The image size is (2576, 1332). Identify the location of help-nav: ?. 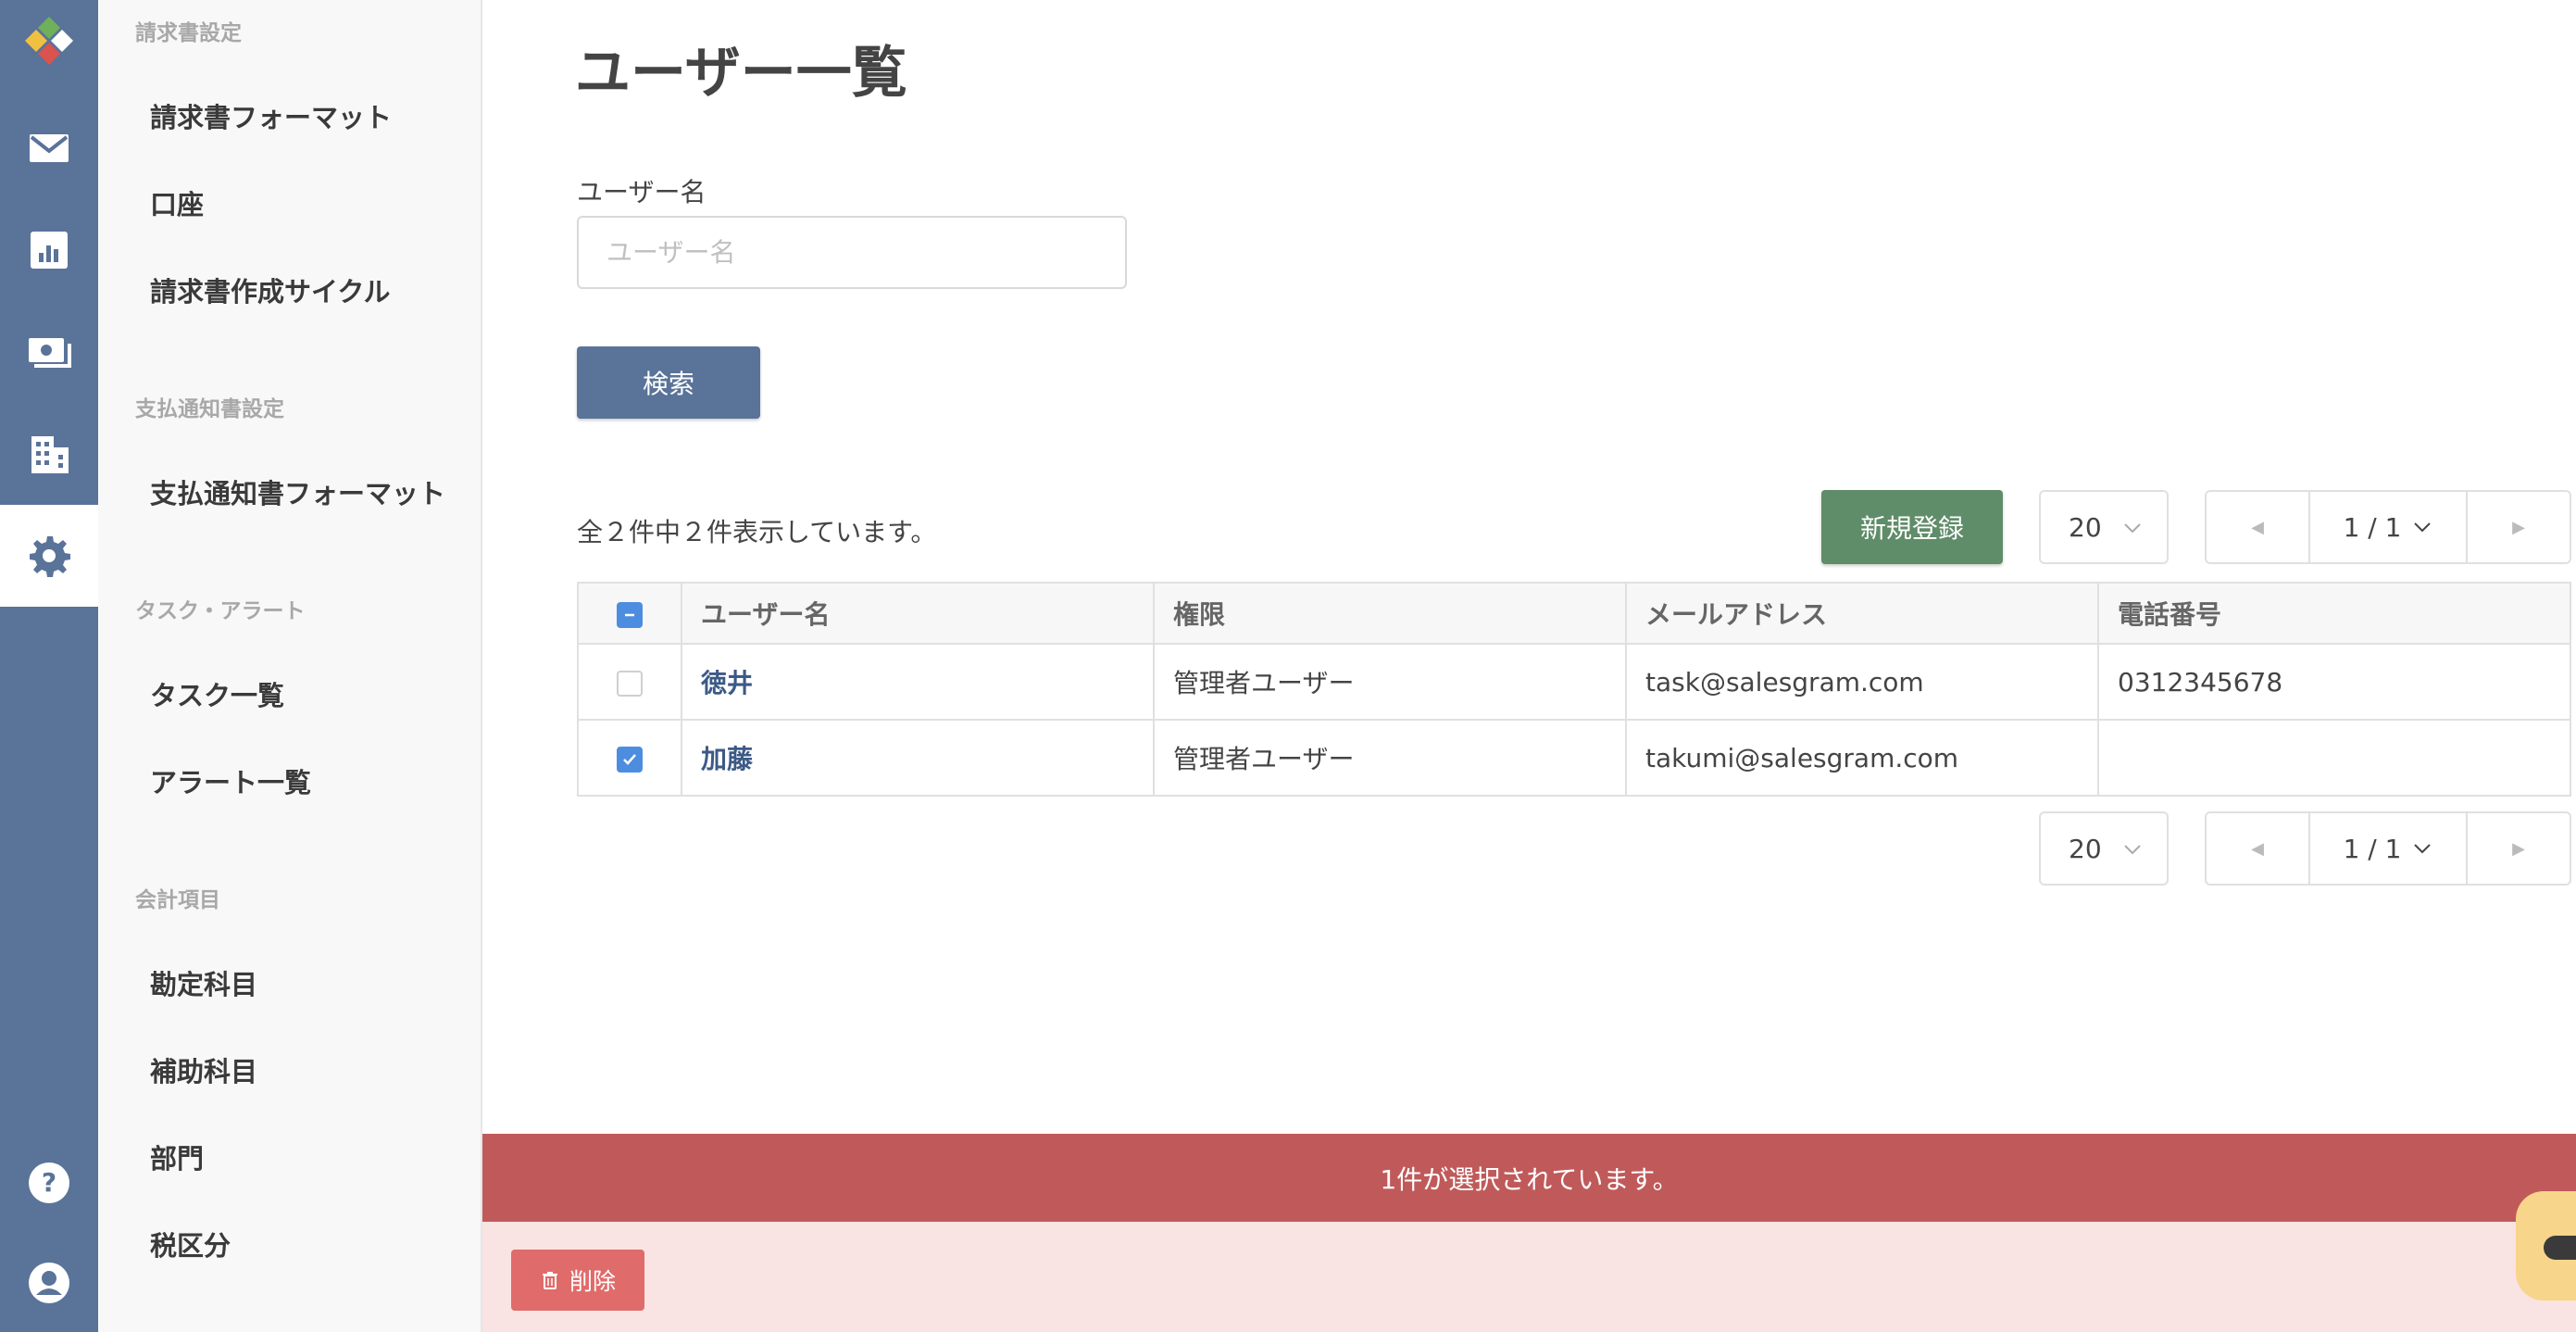
(49, 1183).